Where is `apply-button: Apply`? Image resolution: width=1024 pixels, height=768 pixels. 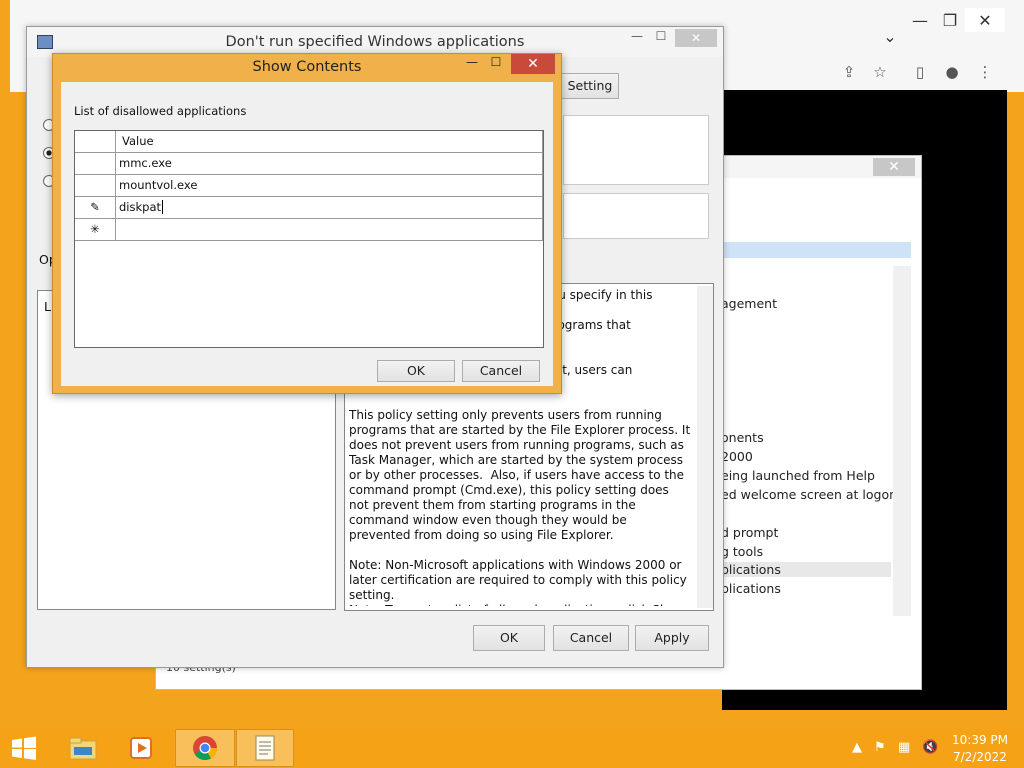
apply-button: Apply is located at coordinates (672, 638).